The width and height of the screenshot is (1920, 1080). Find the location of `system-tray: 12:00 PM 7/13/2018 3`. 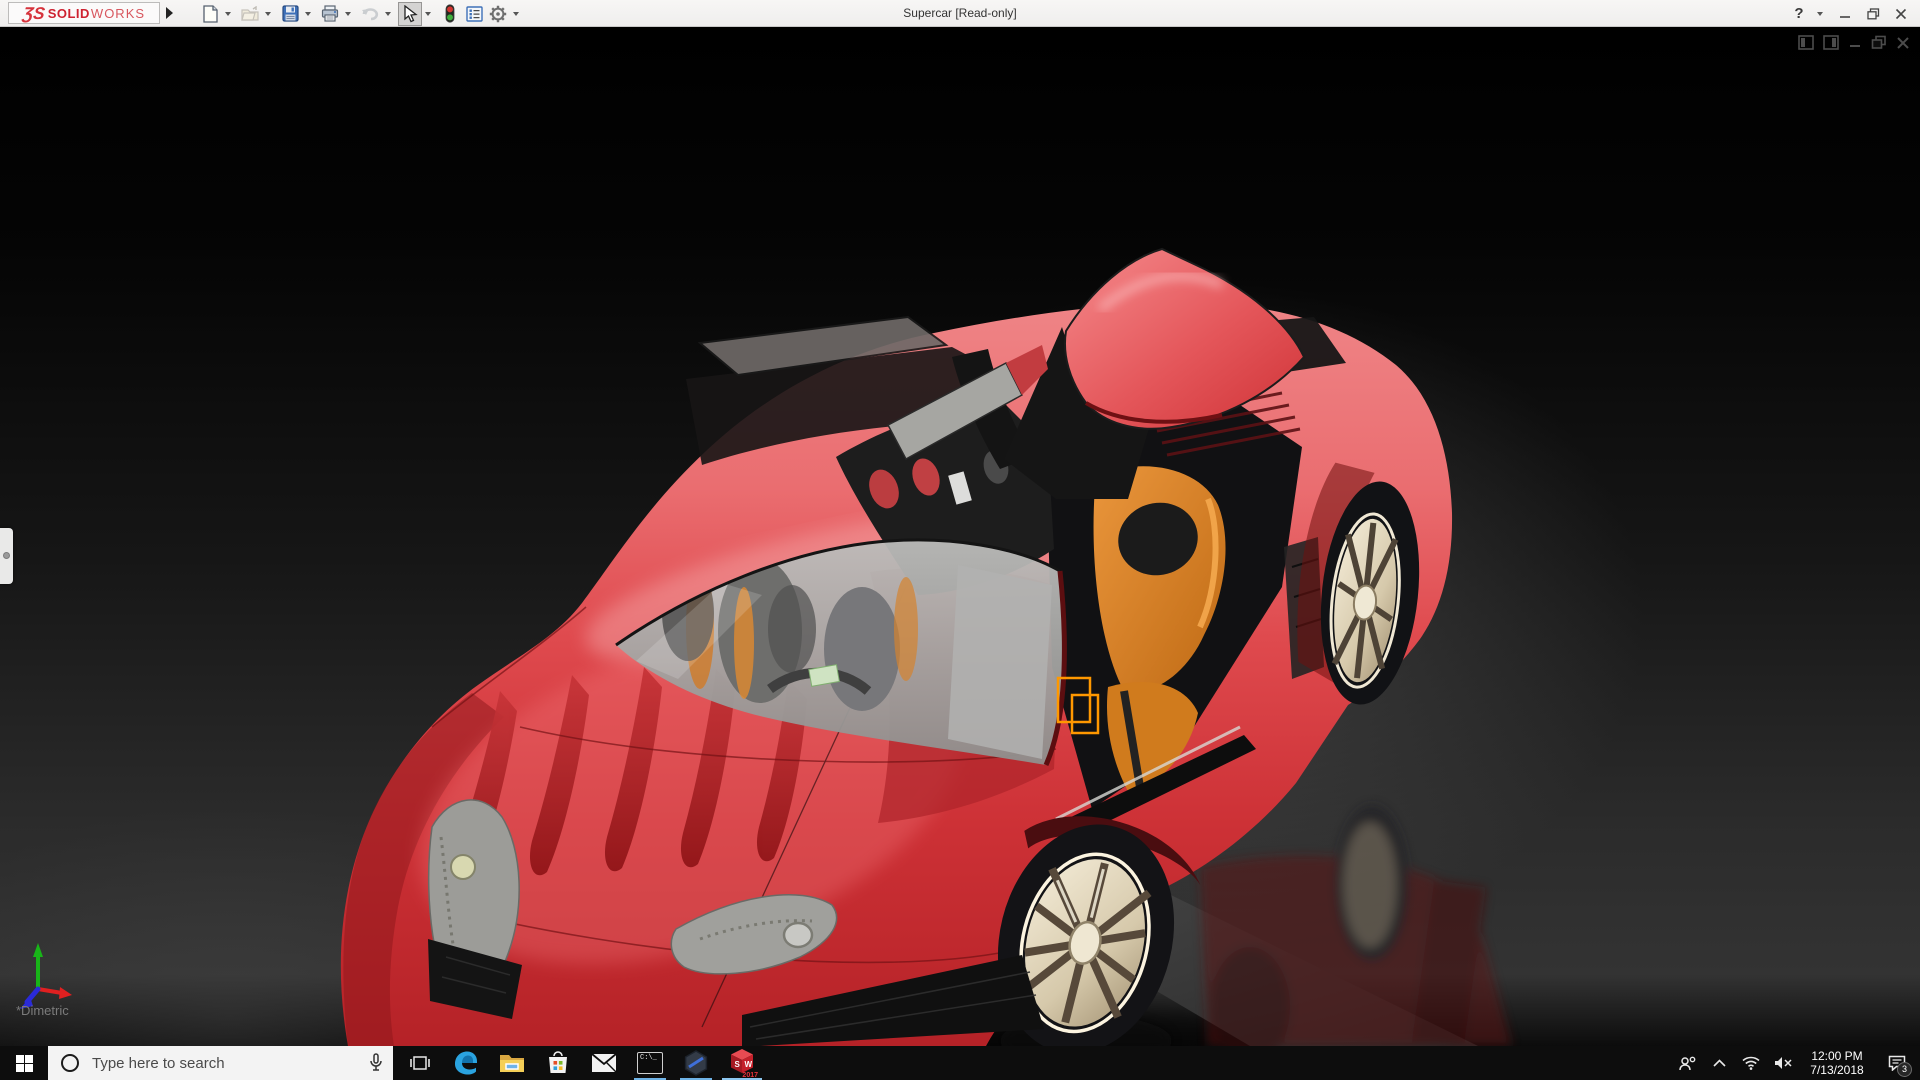

system-tray: 12:00 PM 7/13/2018 3 is located at coordinates (1798, 1063).